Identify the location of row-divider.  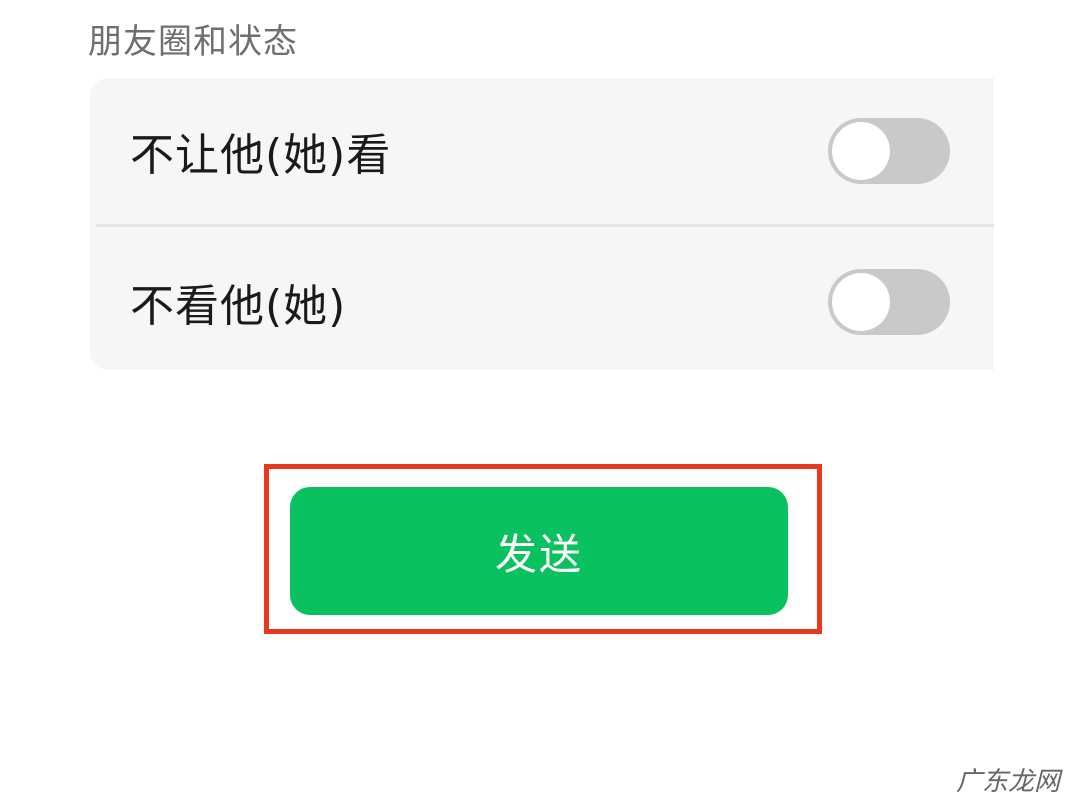
(545, 225).